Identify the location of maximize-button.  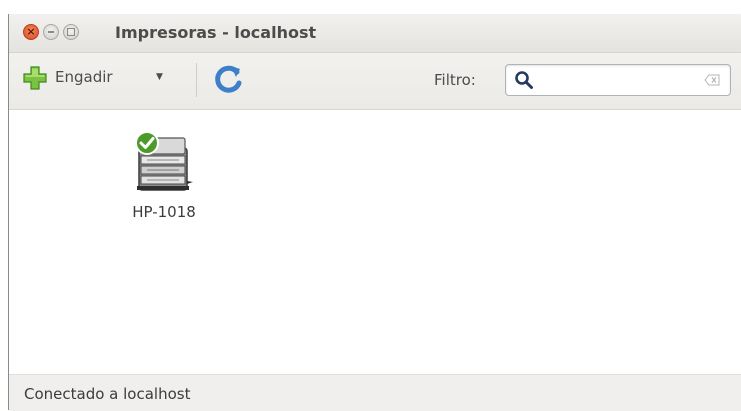
(71, 32).